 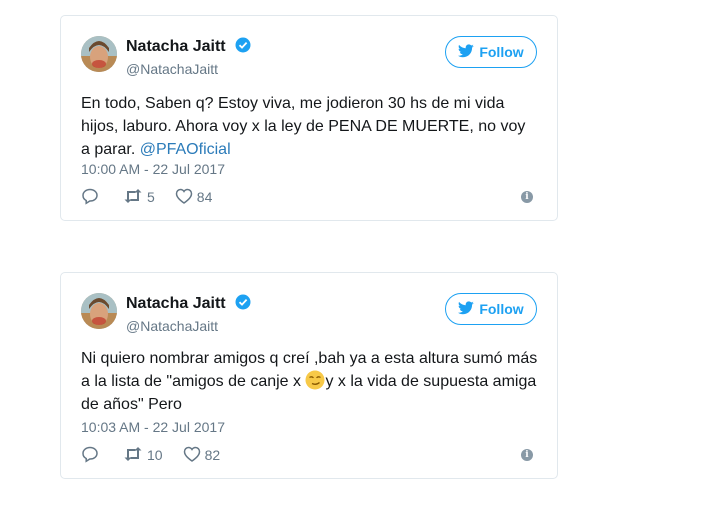 I want to click on like-count: 82, so click(x=212, y=455).